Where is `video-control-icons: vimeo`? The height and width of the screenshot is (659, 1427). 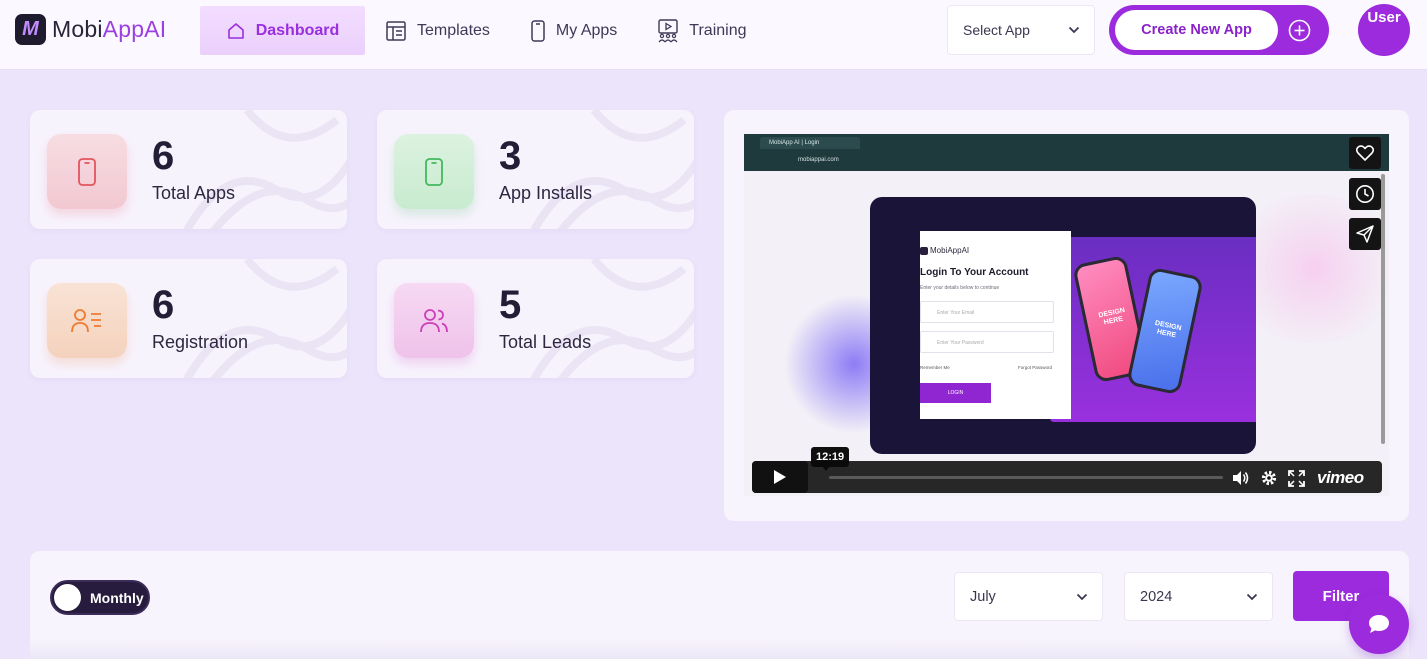 video-control-icons: vimeo is located at coordinates (1298, 478).